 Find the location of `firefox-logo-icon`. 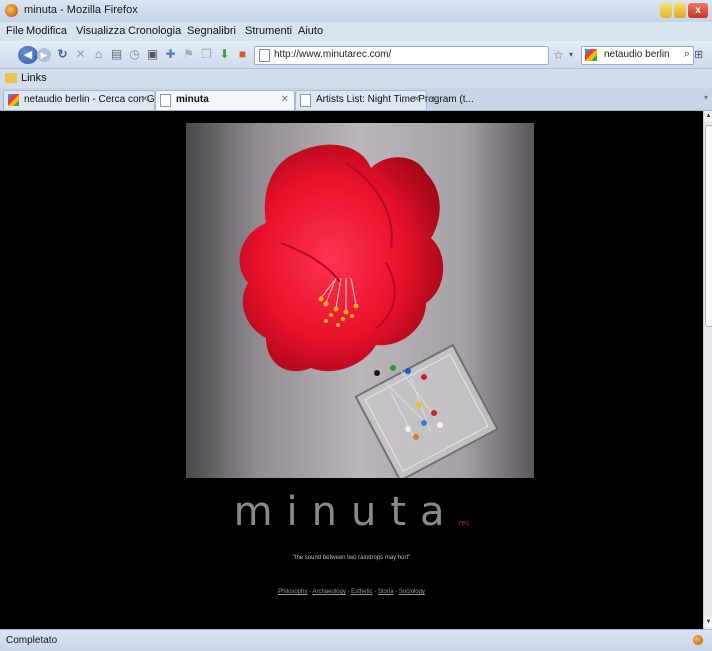

firefox-logo-icon is located at coordinates (11, 10).